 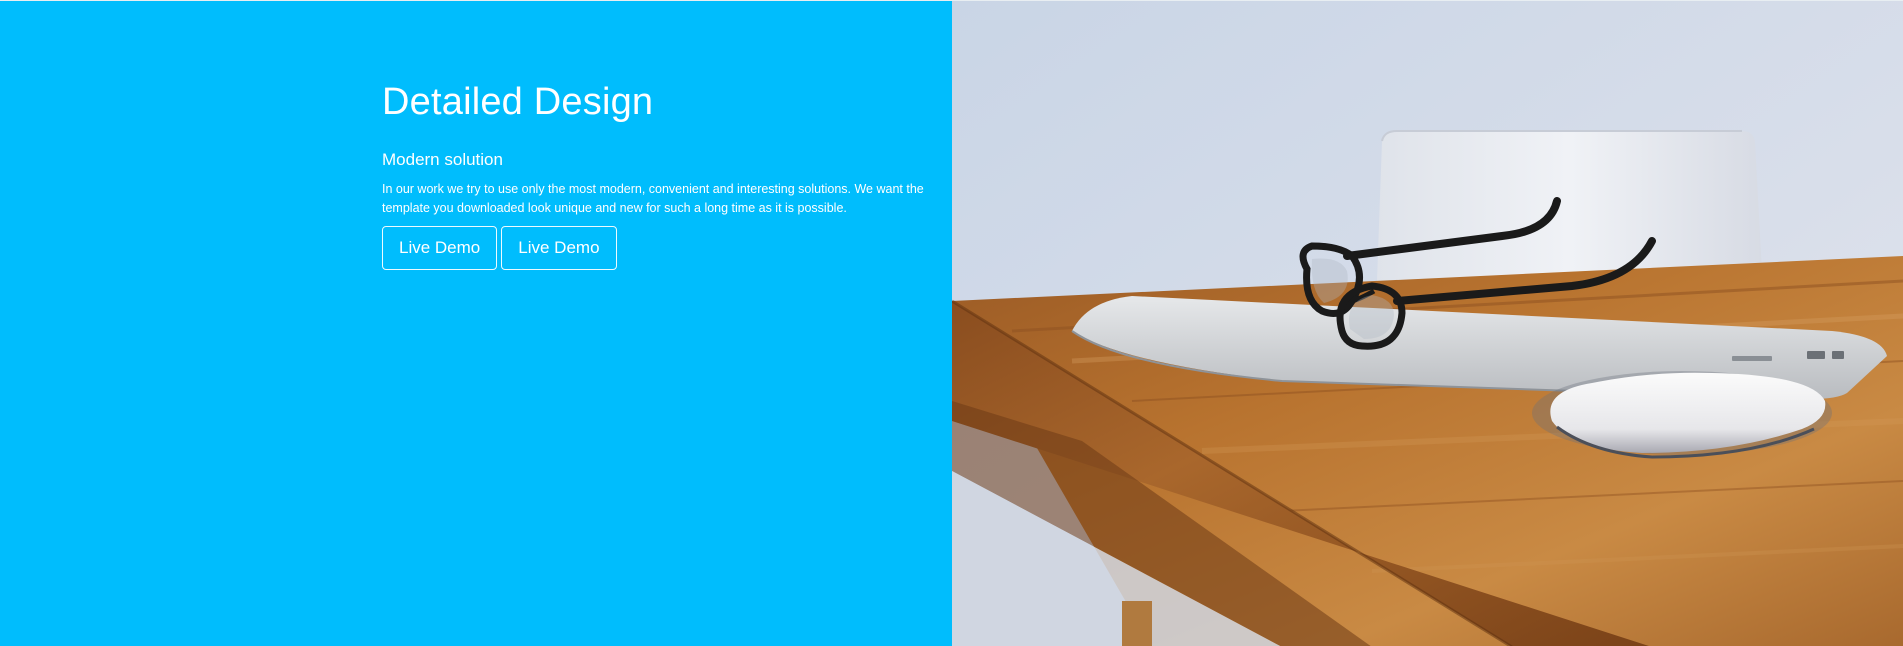 I want to click on hero-title: Detailed Design, so click(x=518, y=102).